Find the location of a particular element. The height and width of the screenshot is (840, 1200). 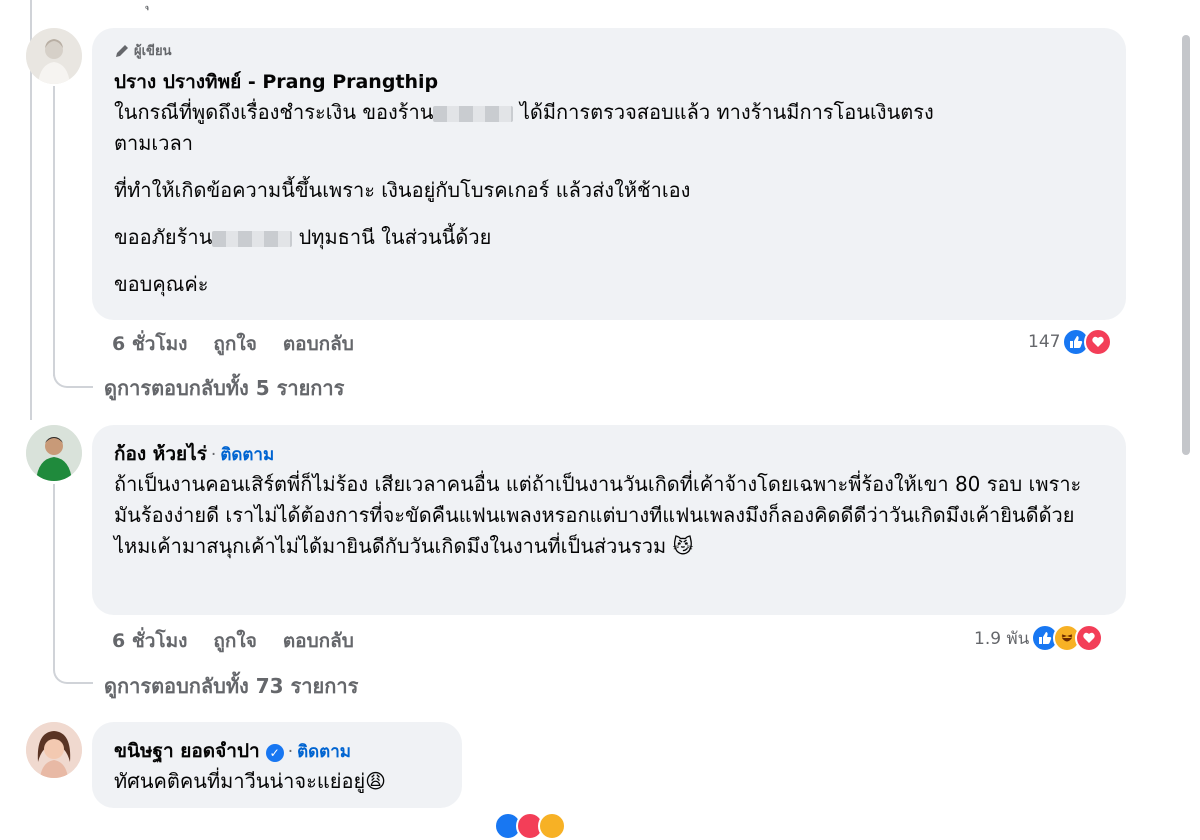

cat-emoji: 😼 is located at coordinates (683, 546).